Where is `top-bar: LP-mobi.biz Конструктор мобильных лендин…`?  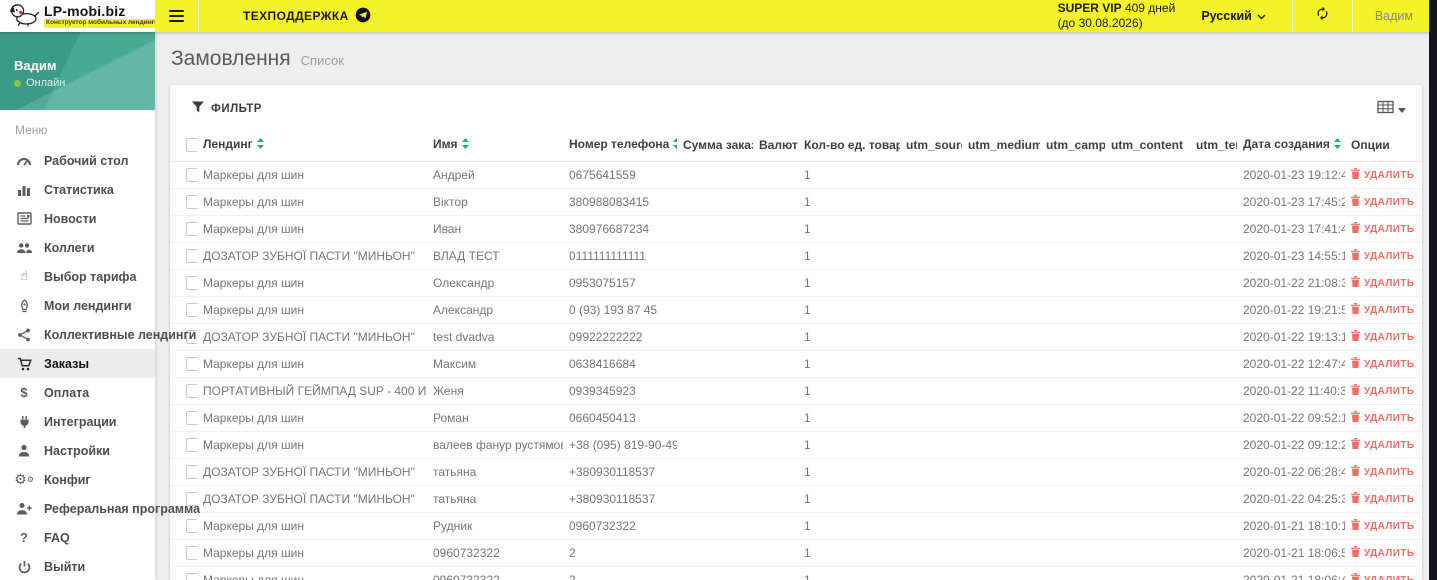
top-bar: LP-mobi.biz Конструктор мобильных лендин… is located at coordinates (718, 16).